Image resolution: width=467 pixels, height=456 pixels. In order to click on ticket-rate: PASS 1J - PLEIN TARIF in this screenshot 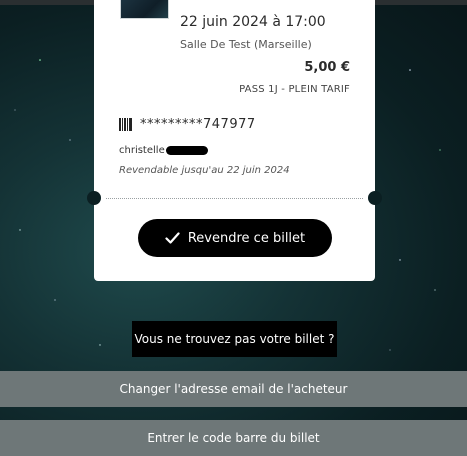, I will do `click(294, 89)`.